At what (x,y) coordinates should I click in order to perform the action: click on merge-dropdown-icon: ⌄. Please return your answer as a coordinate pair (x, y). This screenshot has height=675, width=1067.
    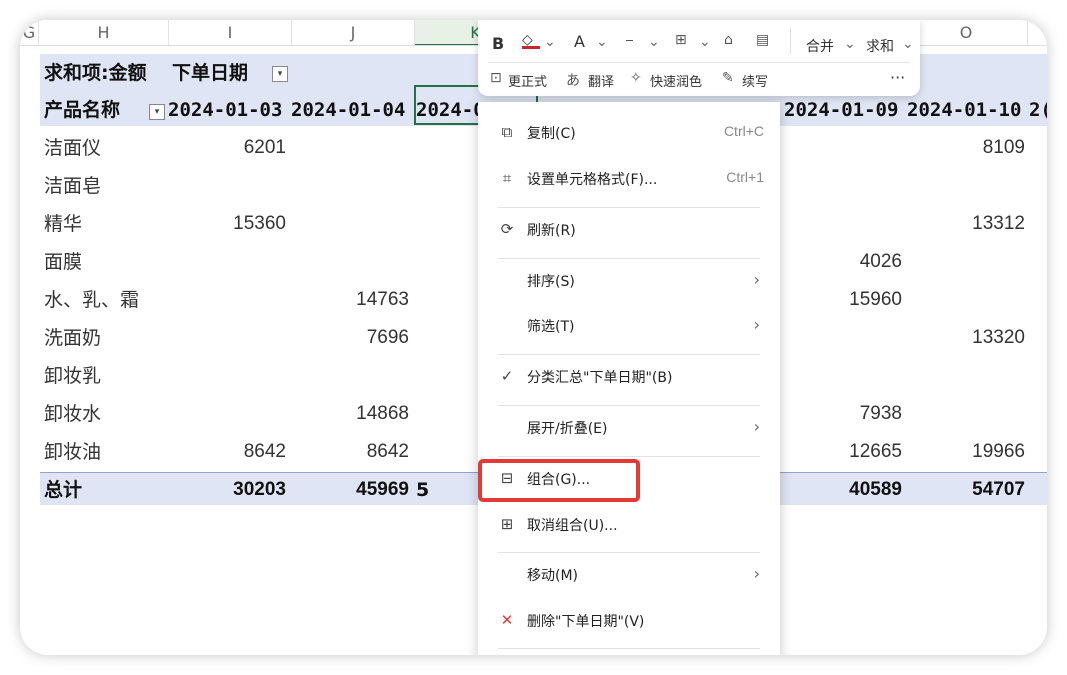
    Looking at the image, I should click on (850, 44).